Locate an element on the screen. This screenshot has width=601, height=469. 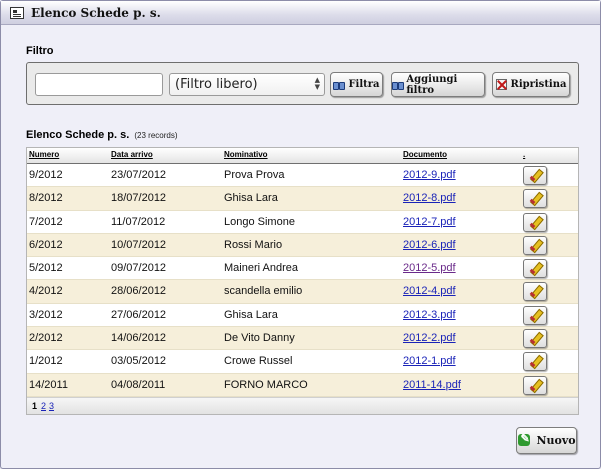
col-header-numero: Numero is located at coordinates (44, 154).